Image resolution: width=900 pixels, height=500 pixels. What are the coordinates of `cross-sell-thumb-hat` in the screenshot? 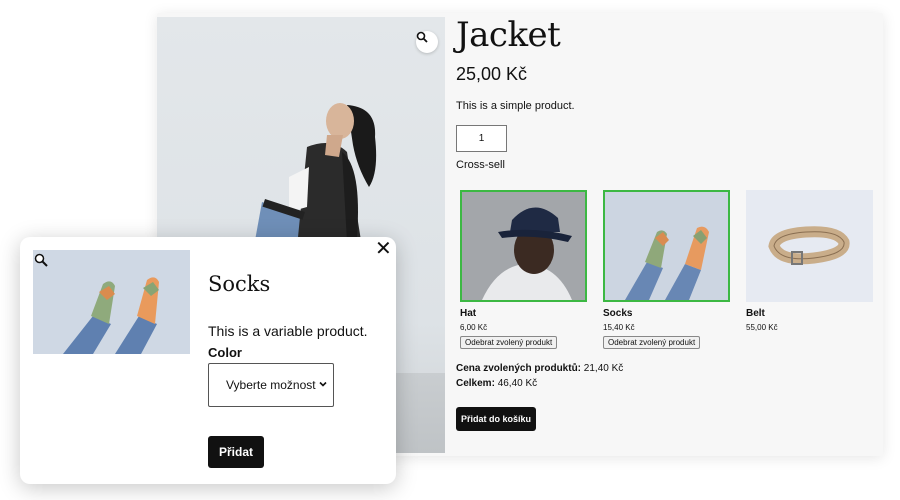 It's located at (523, 246).